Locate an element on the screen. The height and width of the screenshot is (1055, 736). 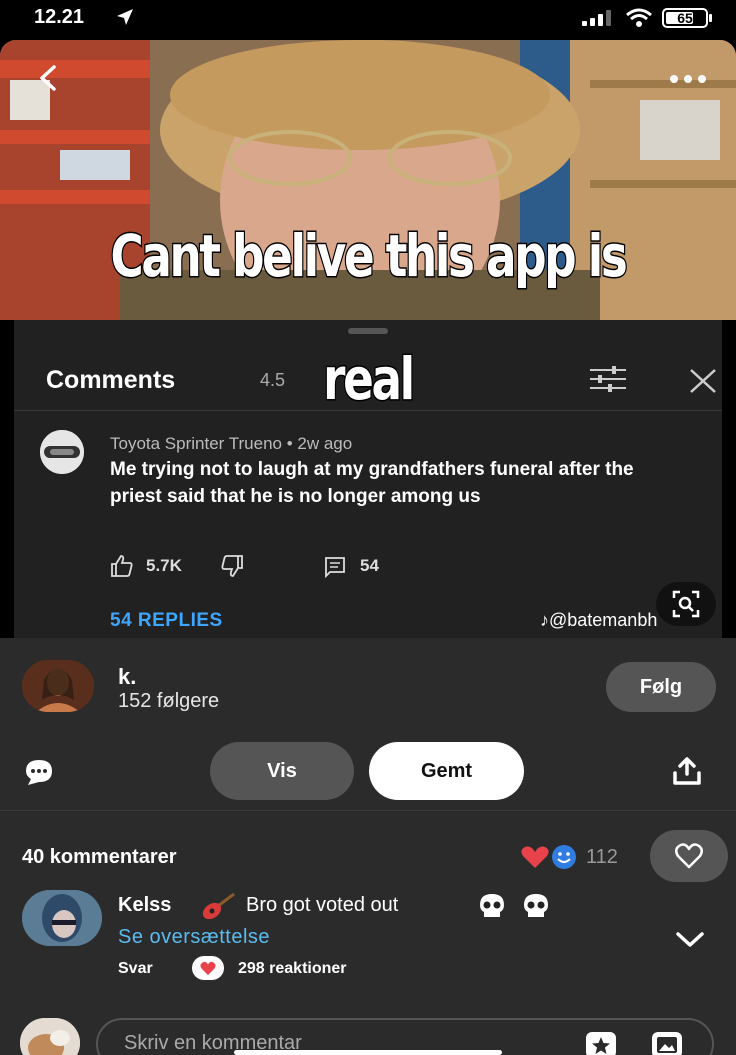
visual-search-button is located at coordinates (686, 604).